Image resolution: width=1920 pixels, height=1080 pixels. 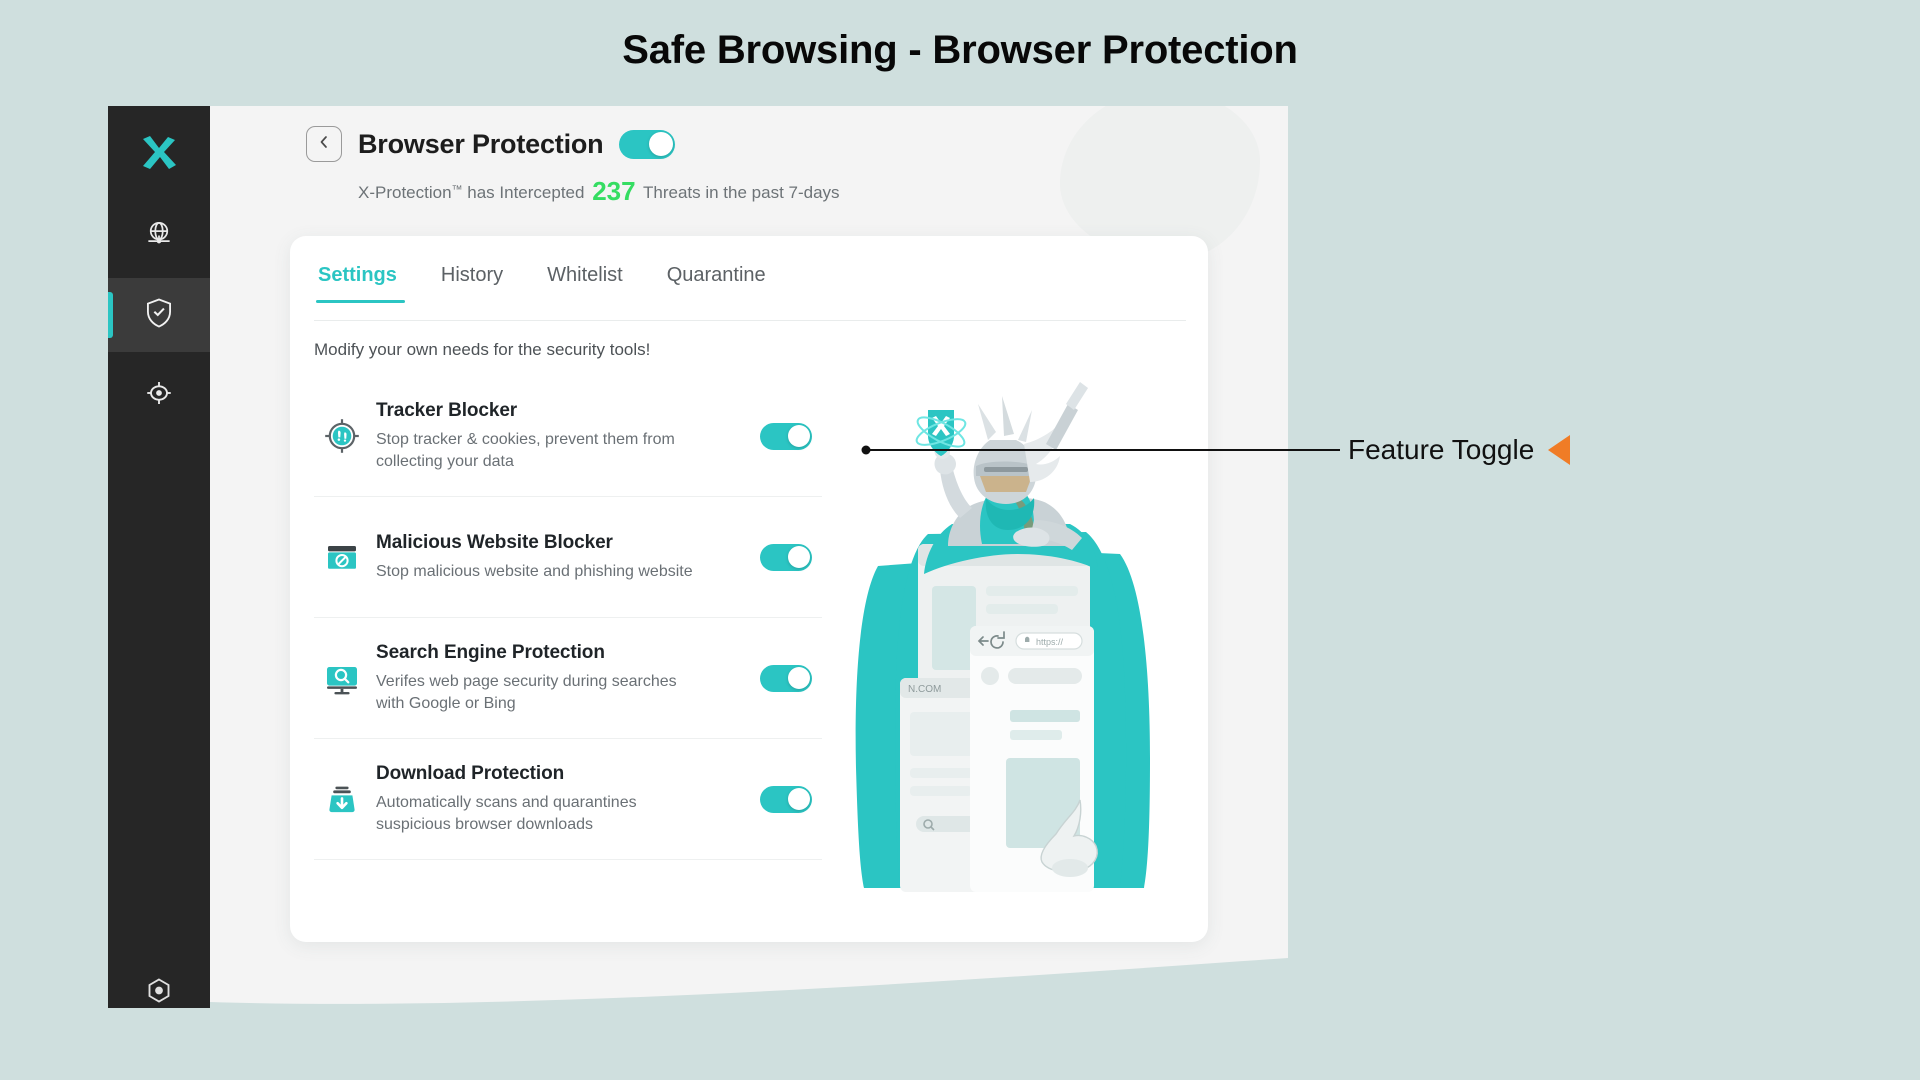 What do you see at coordinates (716, 283) in the screenshot?
I see `tab-quarantine: Quarantine` at bounding box center [716, 283].